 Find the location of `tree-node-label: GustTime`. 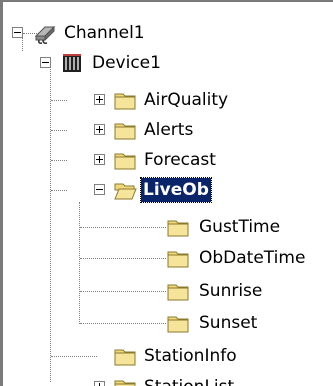

tree-node-label: GustTime is located at coordinates (240, 227).